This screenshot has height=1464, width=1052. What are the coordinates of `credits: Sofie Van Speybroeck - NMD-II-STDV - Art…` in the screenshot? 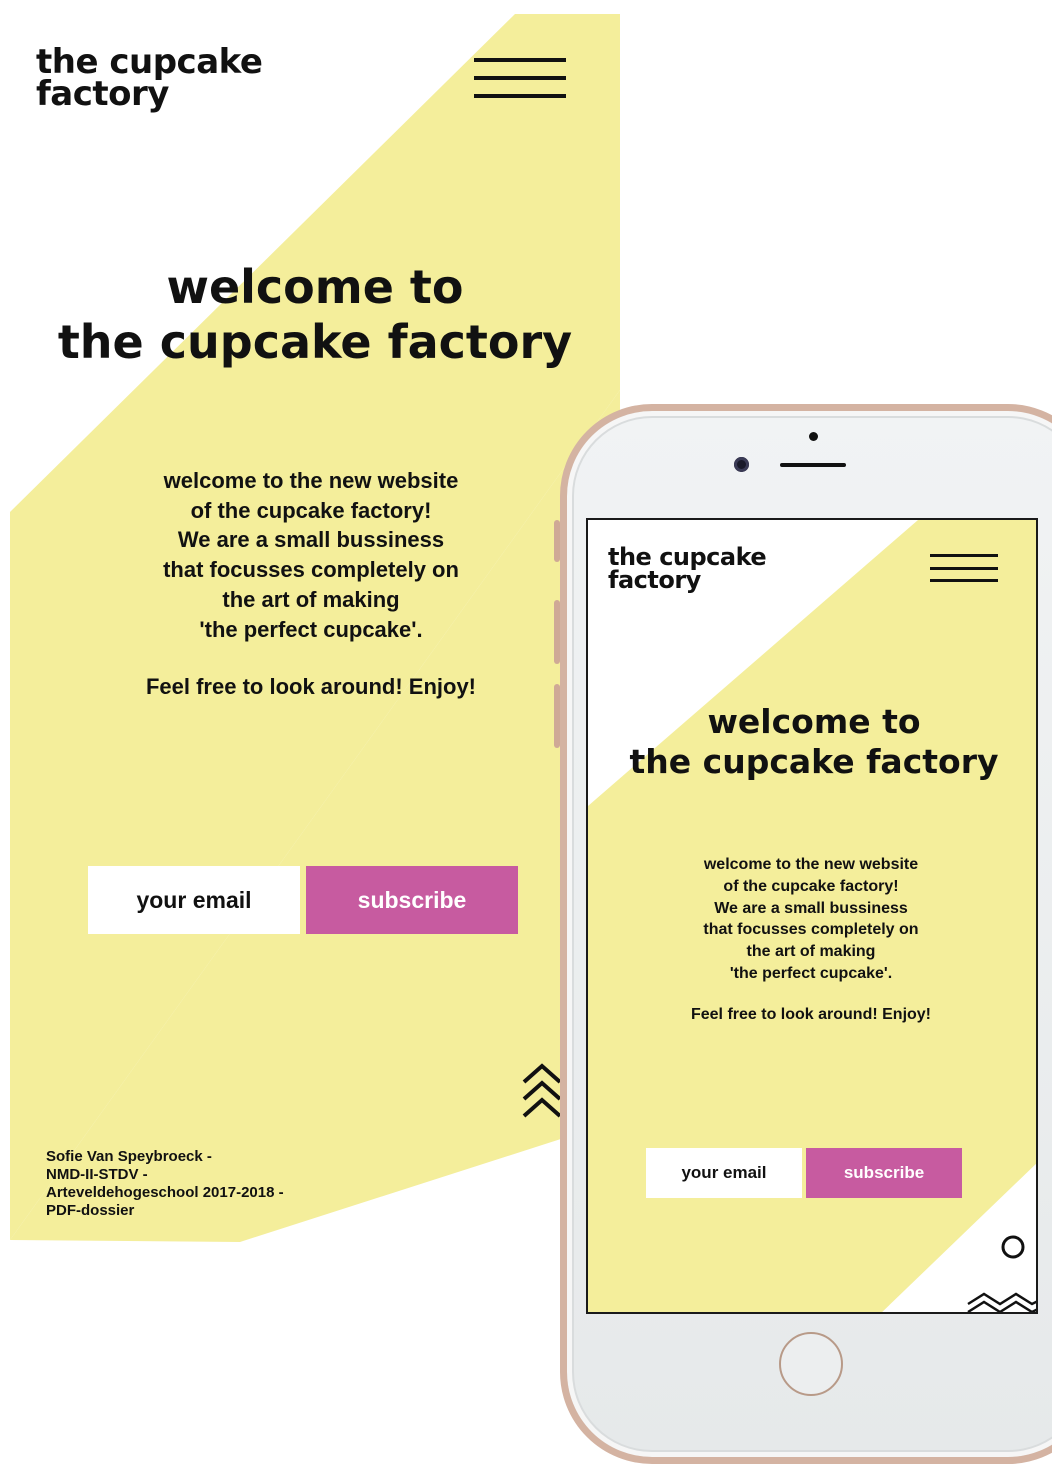 It's located at (165, 1184).